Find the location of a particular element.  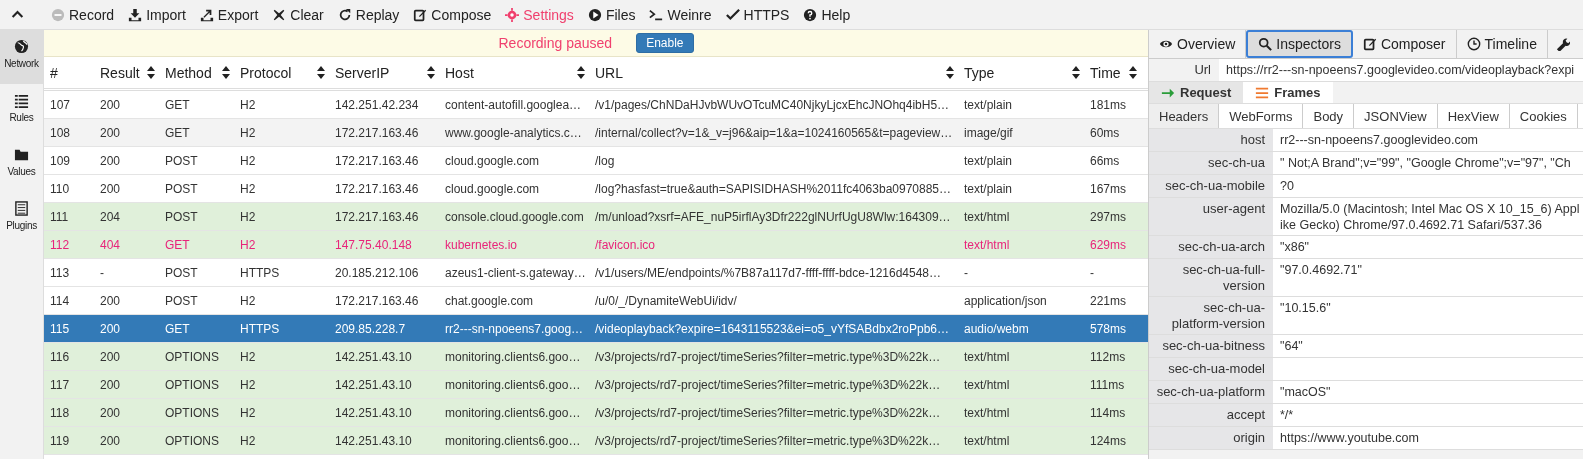

sidebar-item: Values is located at coordinates (21, 165).